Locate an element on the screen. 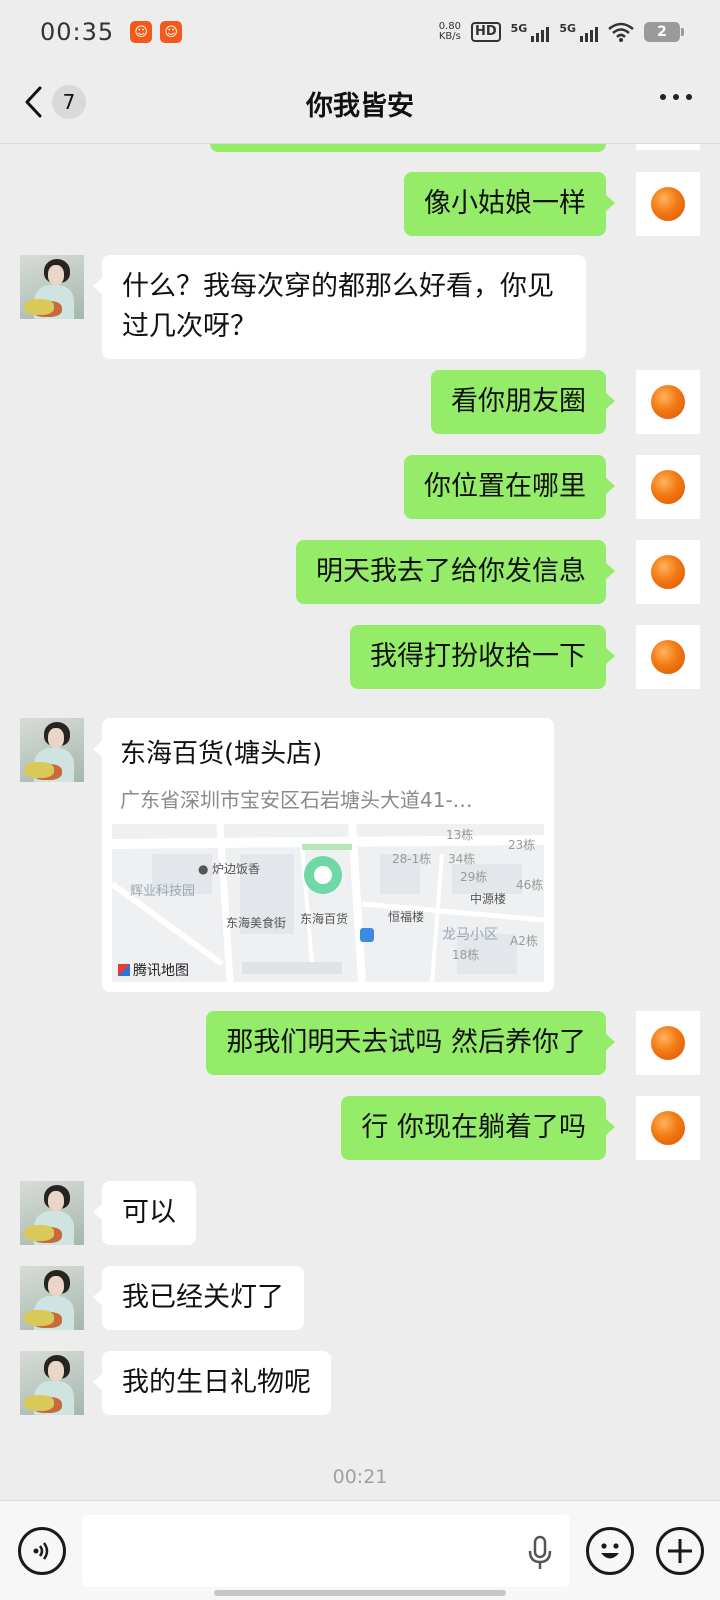 Image resolution: width=720 pixels, height=1600 pixels. plus-icon is located at coordinates (680, 1551).